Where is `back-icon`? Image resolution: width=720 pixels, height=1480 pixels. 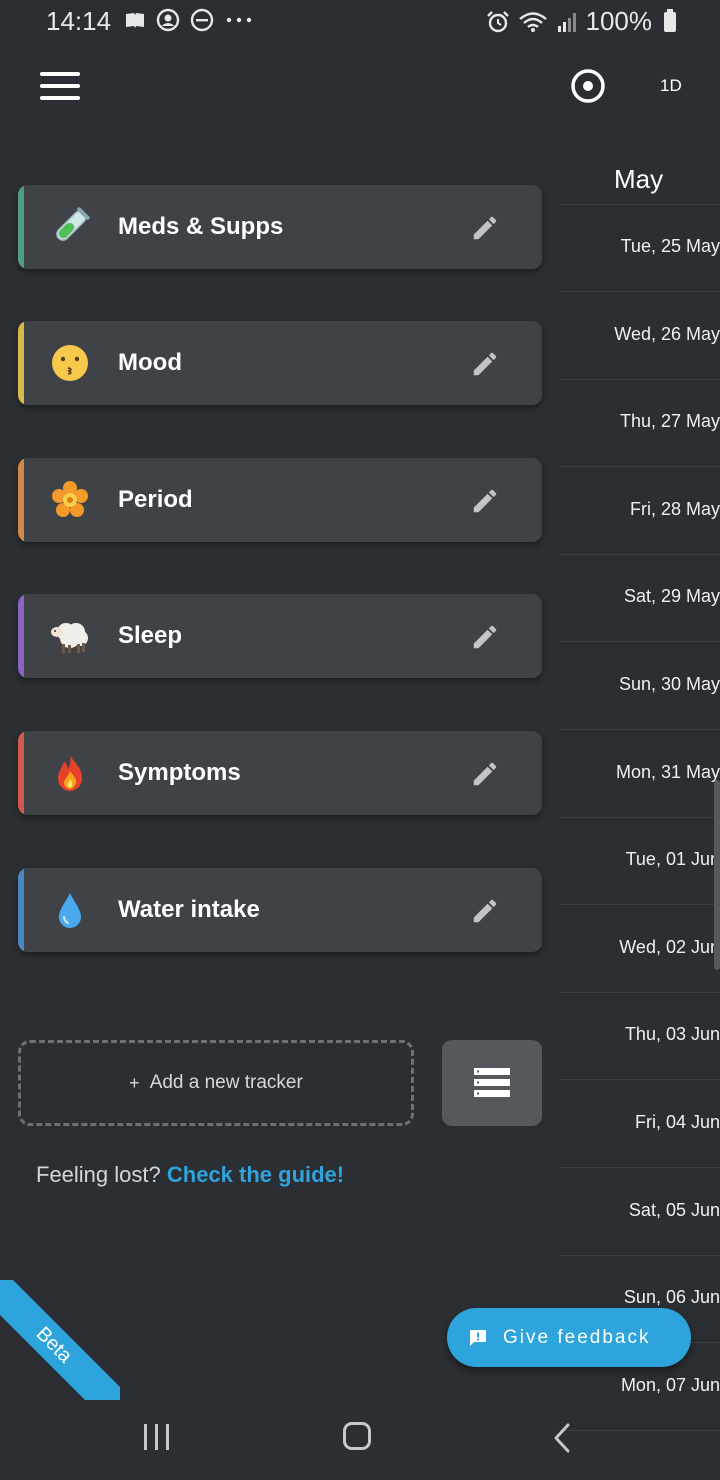 back-icon is located at coordinates (562, 1438).